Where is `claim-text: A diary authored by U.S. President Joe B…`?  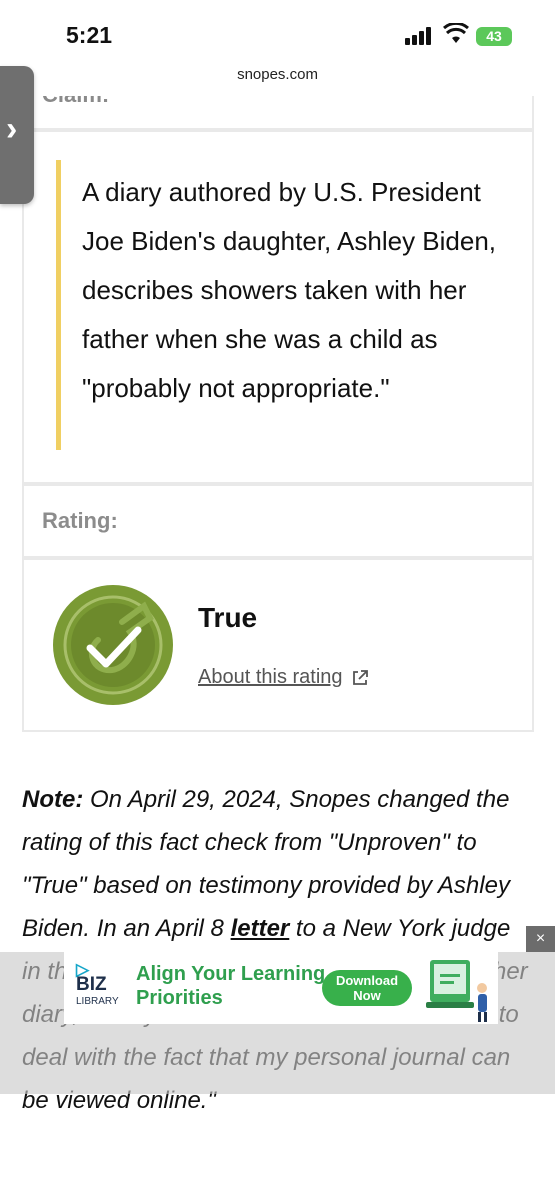 claim-text: A diary authored by U.S. President Joe B… is located at coordinates (289, 290).